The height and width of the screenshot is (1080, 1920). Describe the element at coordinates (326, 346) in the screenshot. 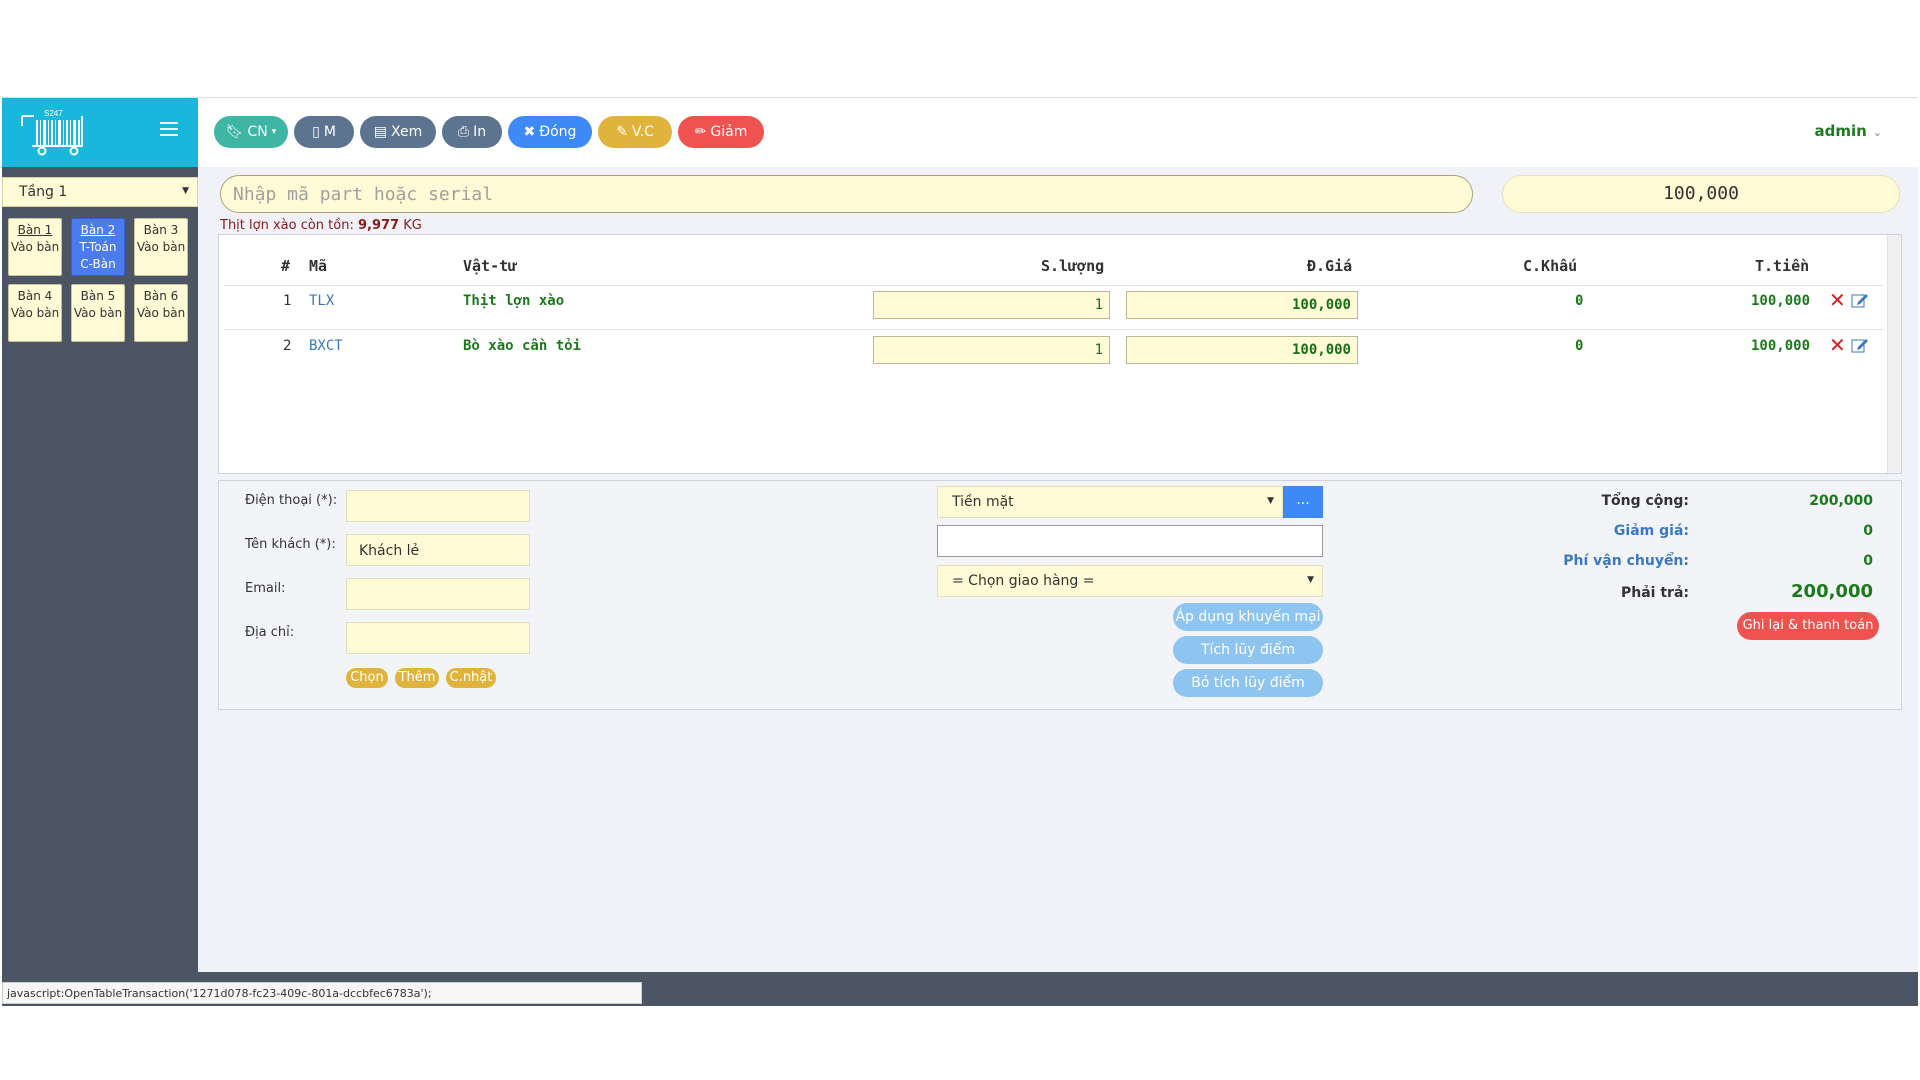

I see `row-code: BXCT` at that location.